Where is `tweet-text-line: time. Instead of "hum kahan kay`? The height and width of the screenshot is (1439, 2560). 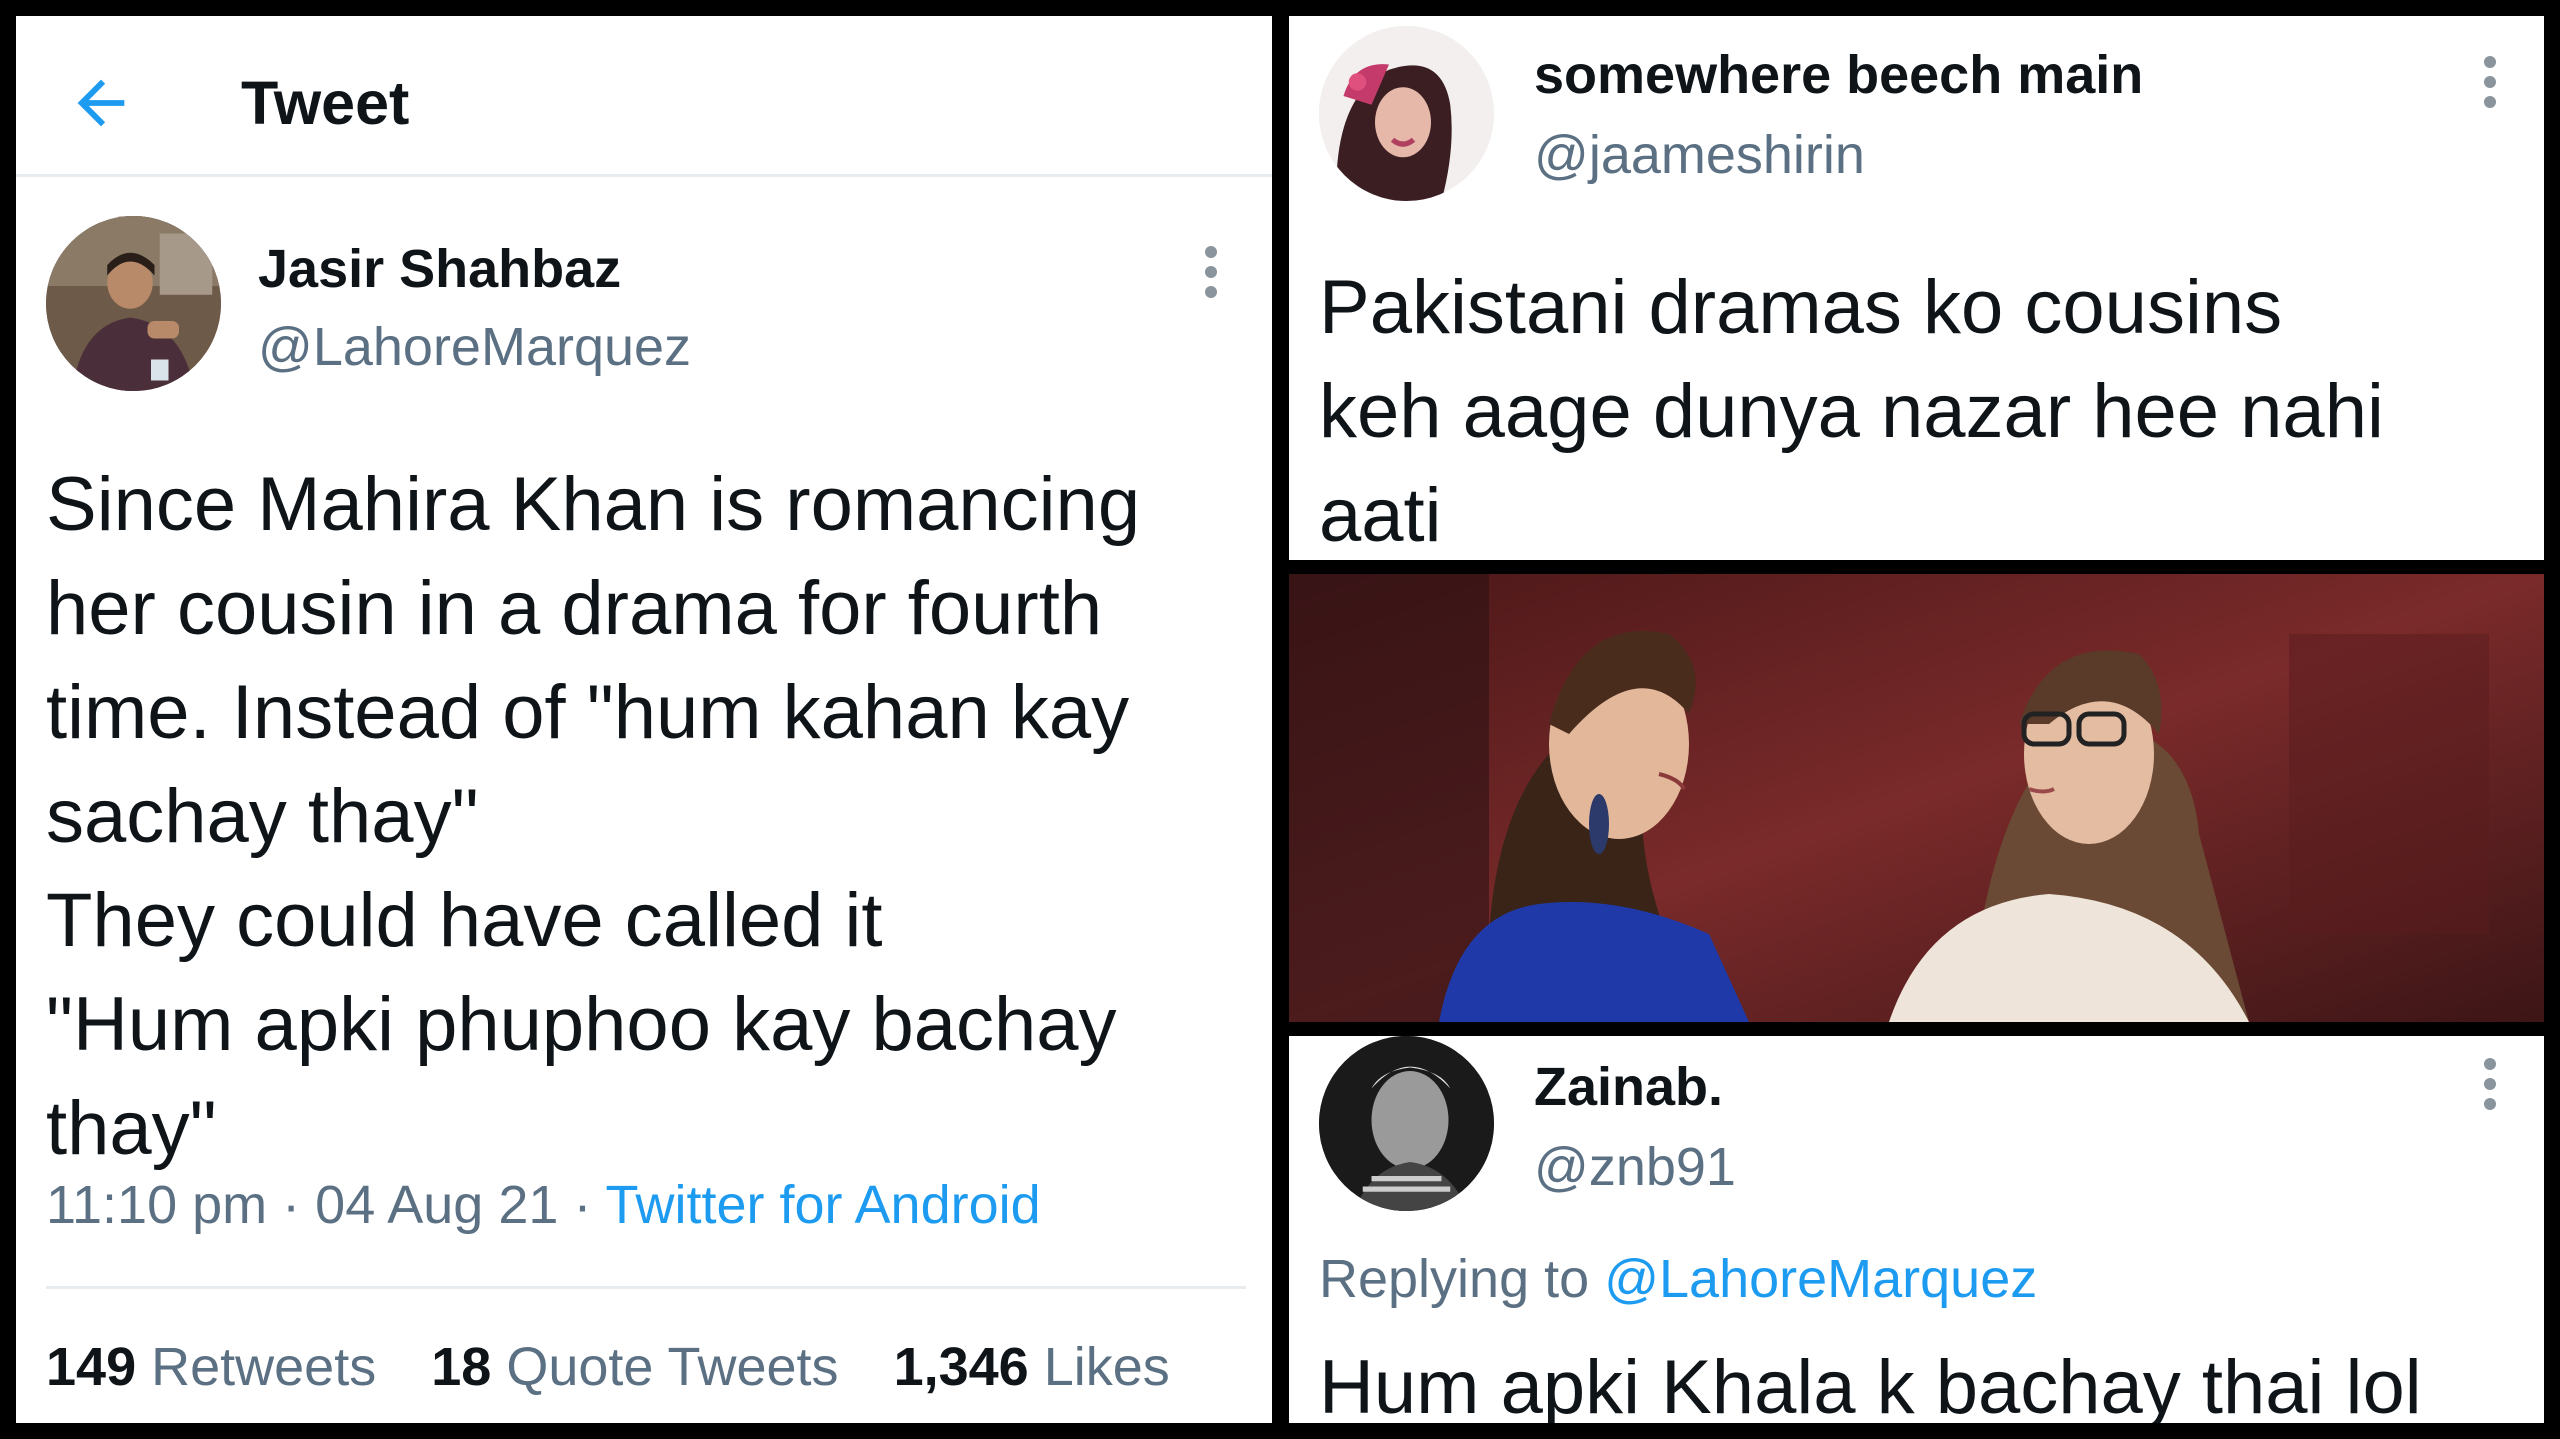
tweet-text-line: time. Instead of "hum kahan kay is located at coordinates (588, 712).